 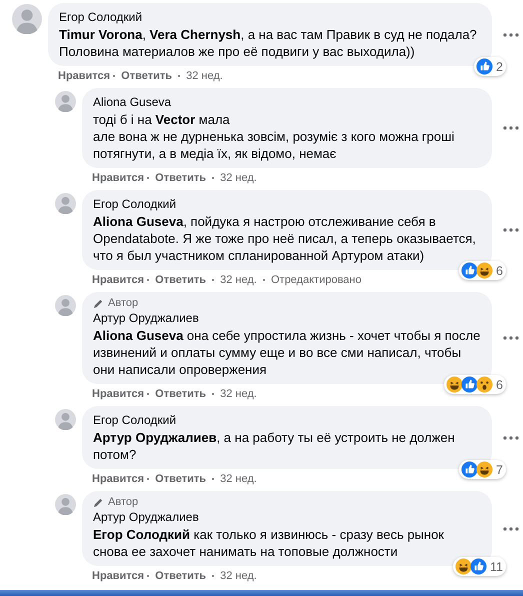 What do you see at coordinates (274, 446) in the screenshot?
I see `comment-text: Артур Оруджалиев, а на работу ты её устроить не должен потом?` at bounding box center [274, 446].